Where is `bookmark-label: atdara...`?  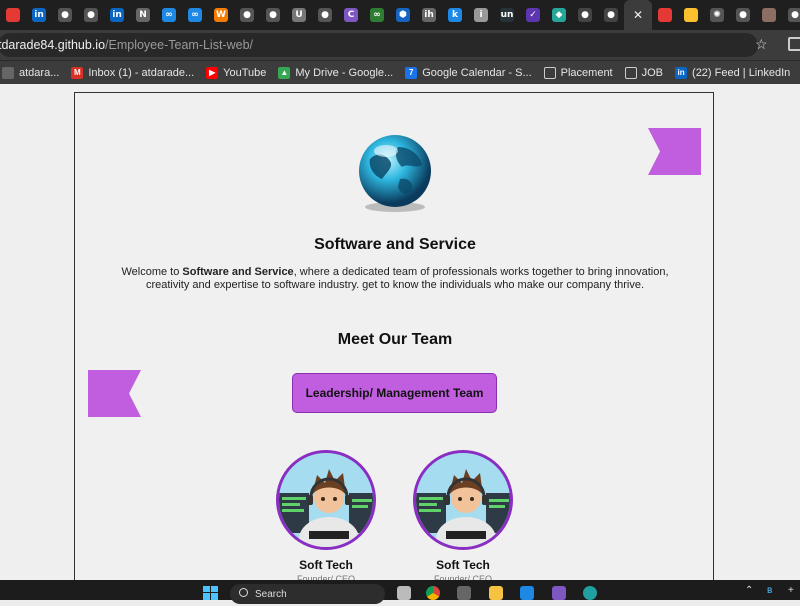 bookmark-label: atdara... is located at coordinates (39, 72).